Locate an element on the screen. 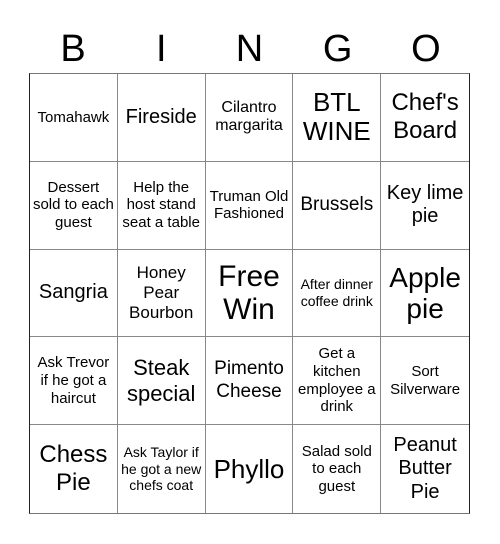  bingo-cell: Pimento Cheese is located at coordinates (249, 381).